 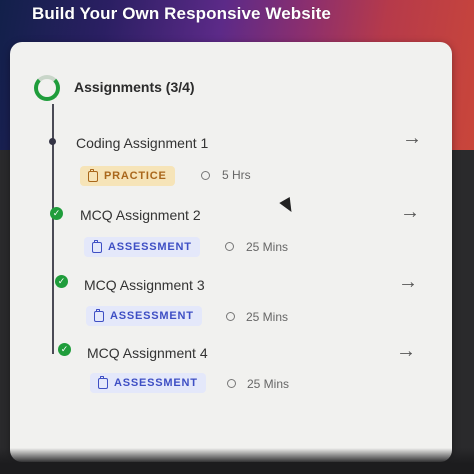 I want to click on practice-badge: PRACTICE, so click(x=127, y=176).